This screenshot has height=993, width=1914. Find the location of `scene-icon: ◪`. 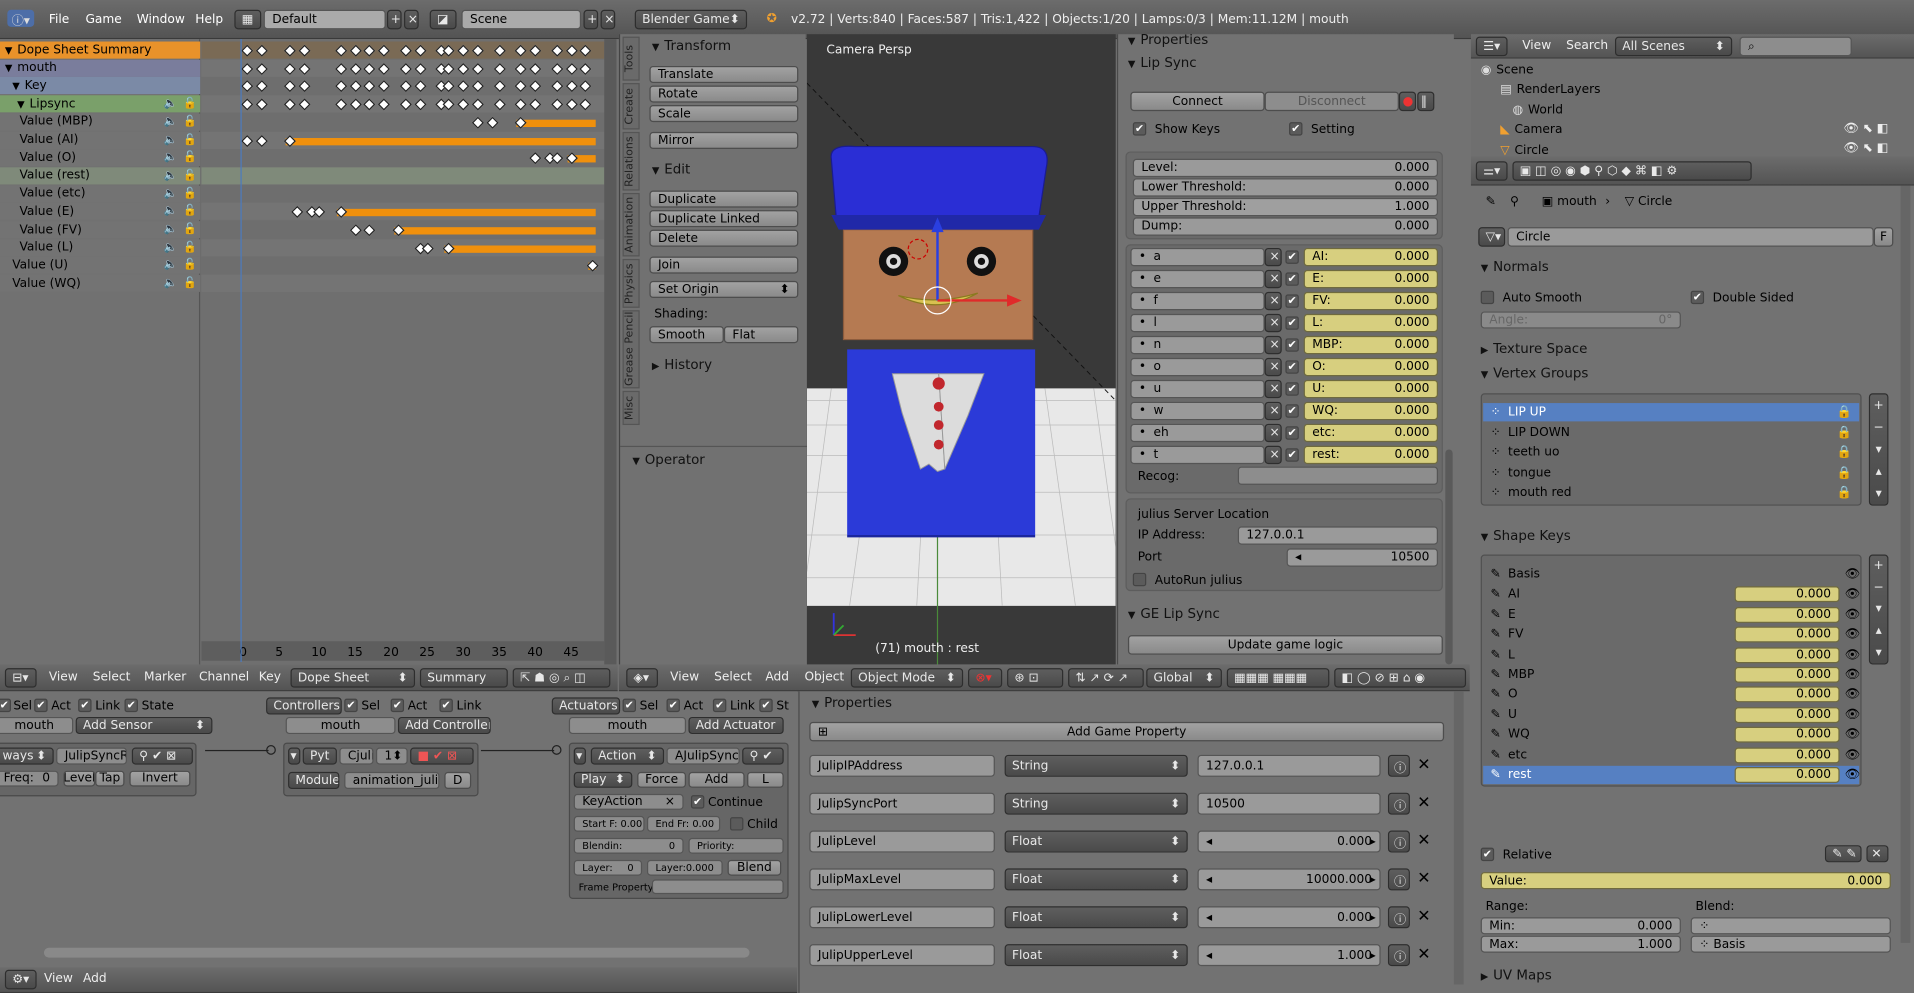

scene-icon: ◪ is located at coordinates (443, 19).